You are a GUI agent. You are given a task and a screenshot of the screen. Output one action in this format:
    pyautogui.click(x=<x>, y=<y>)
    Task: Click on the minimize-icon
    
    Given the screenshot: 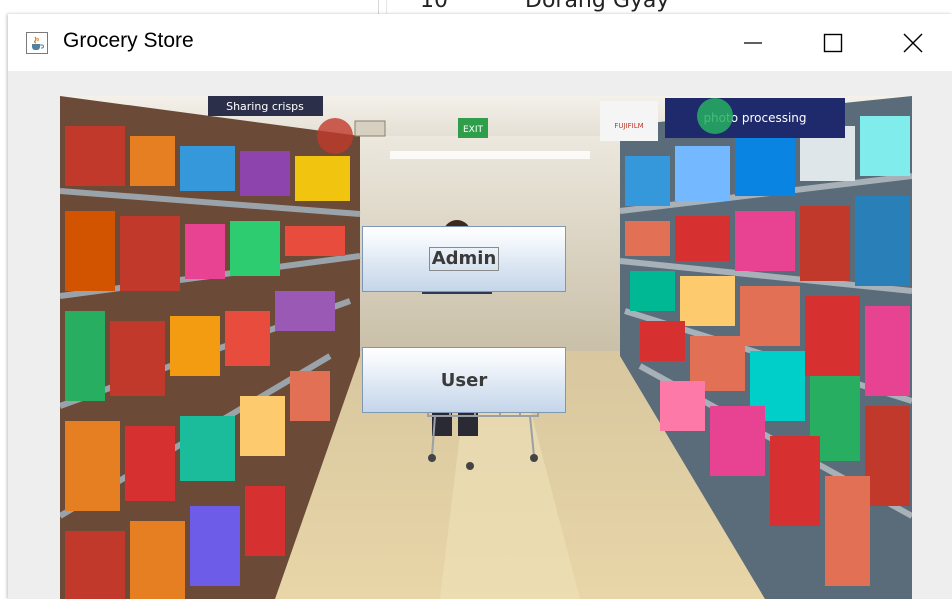 What is the action you would take?
    pyautogui.click(x=753, y=42)
    